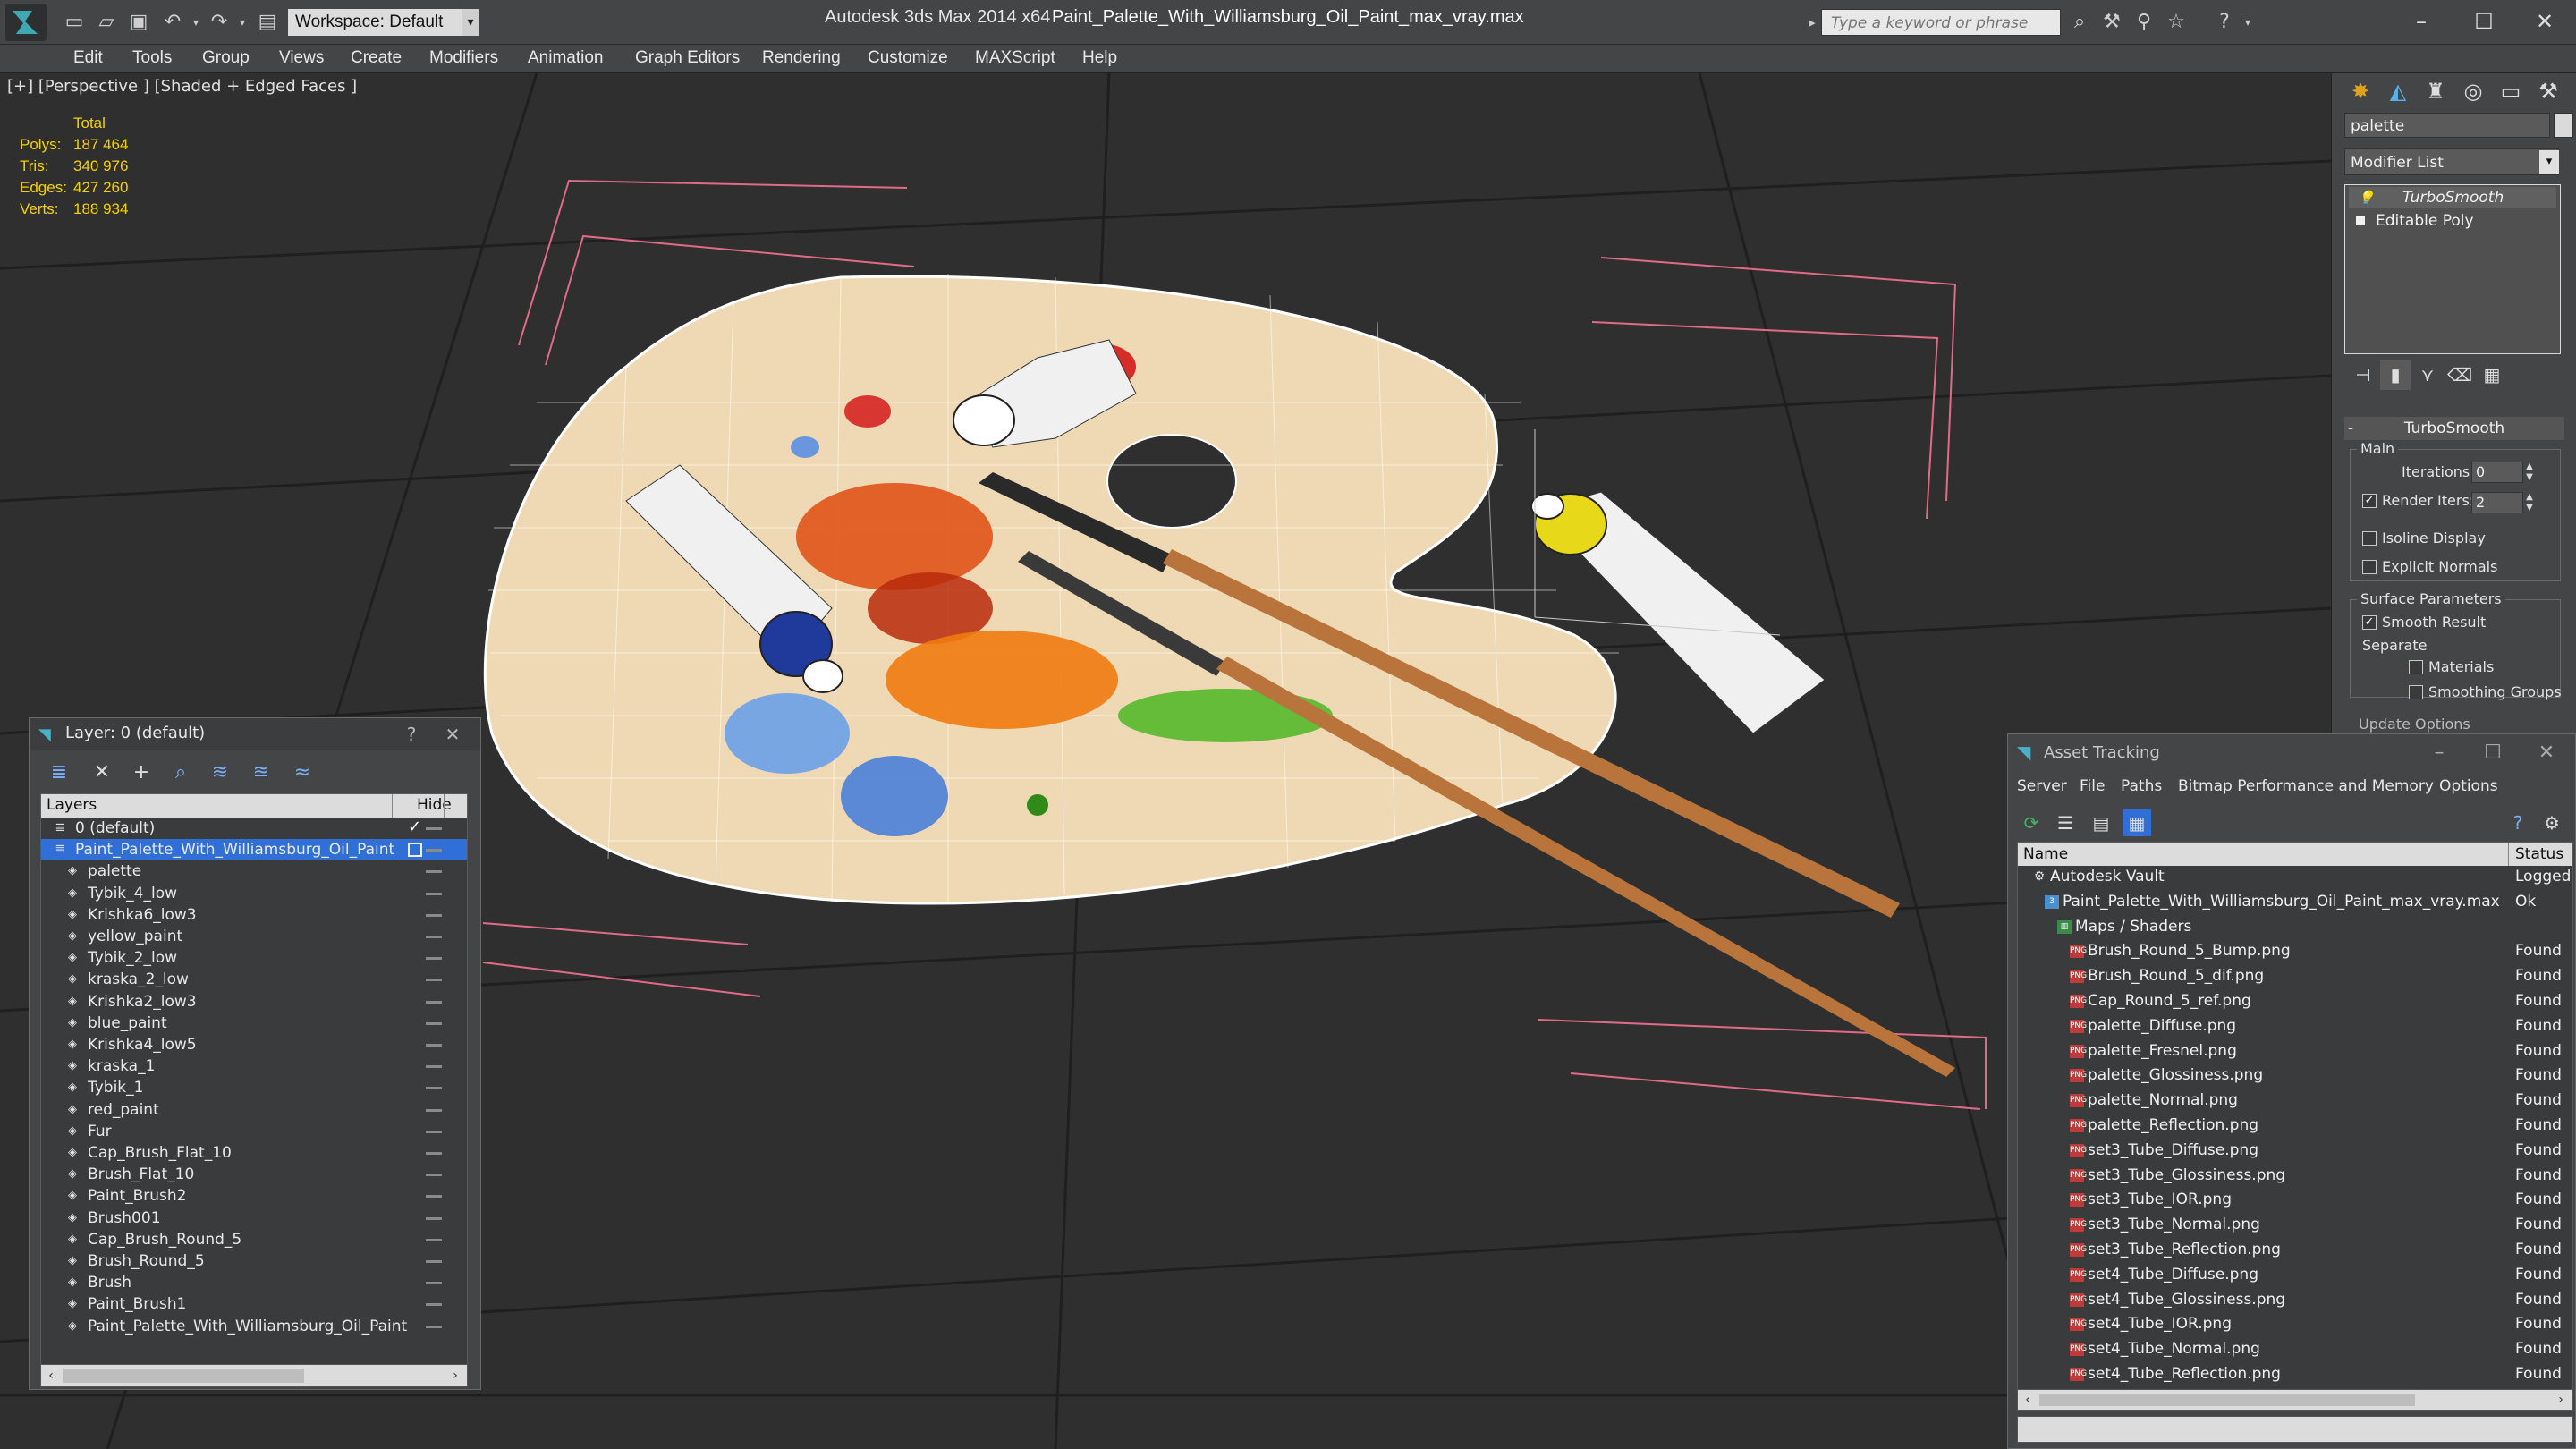  Describe the element at coordinates (172, 22) in the screenshot. I see `undo-icon: ↶` at that location.